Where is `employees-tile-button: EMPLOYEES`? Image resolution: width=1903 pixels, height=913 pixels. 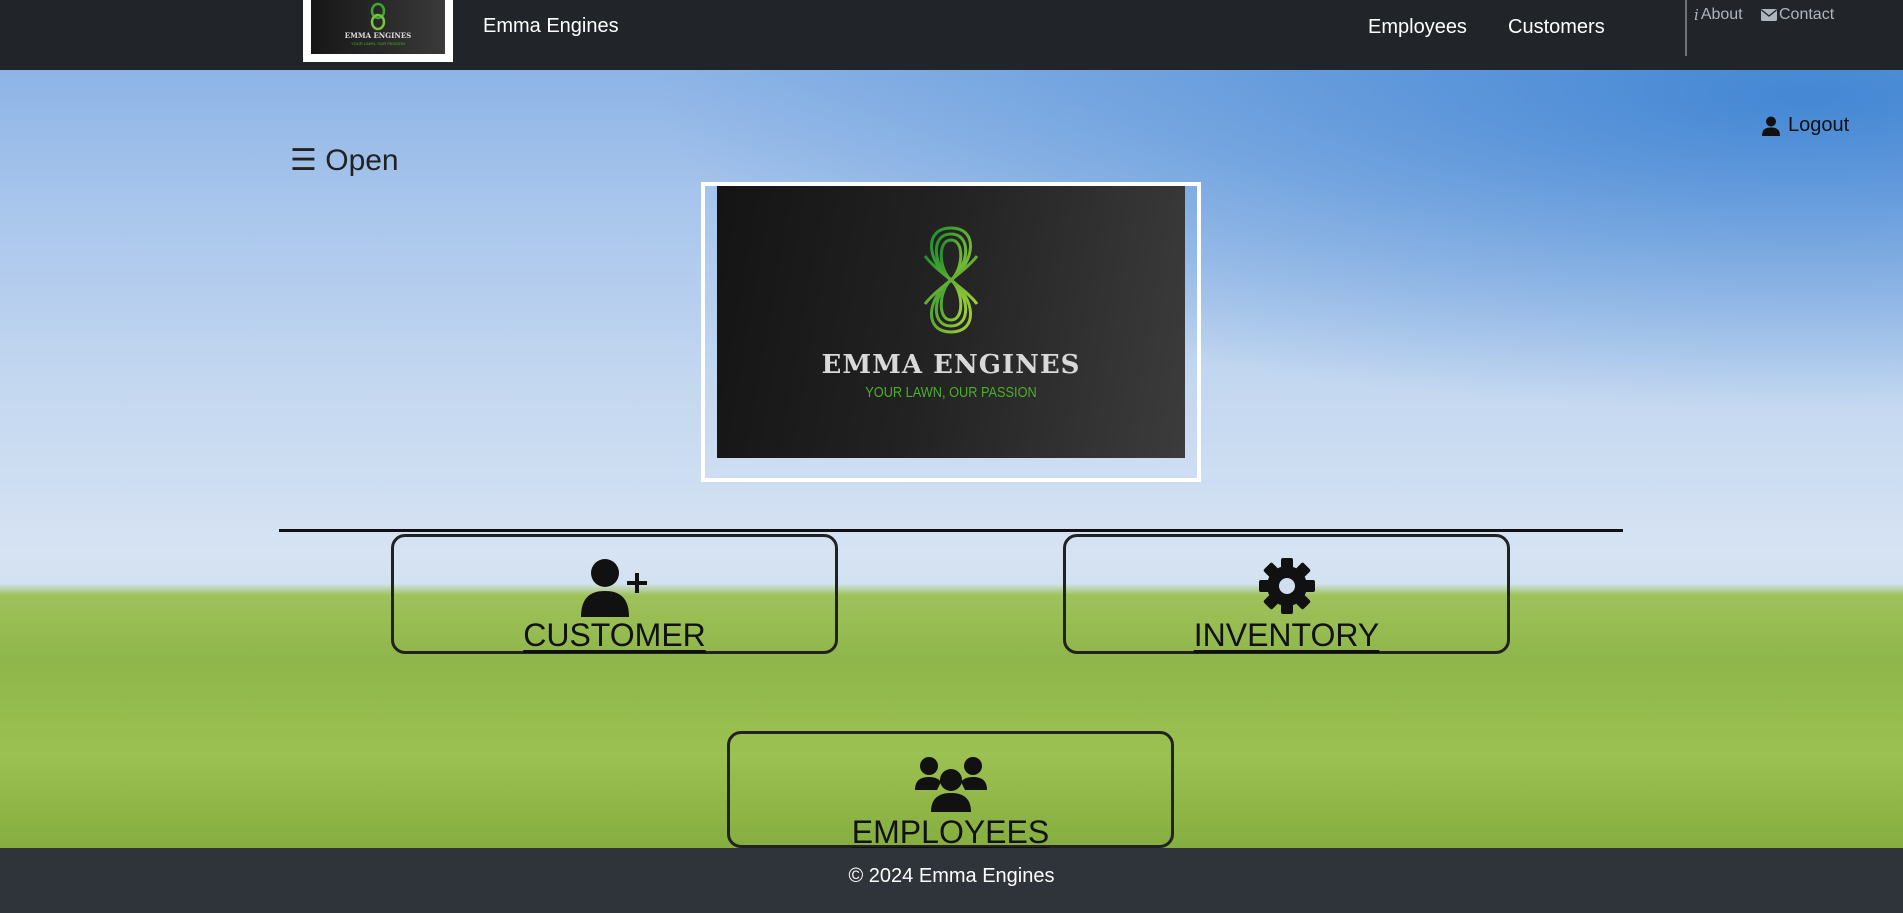 employees-tile-button: EMPLOYEES is located at coordinates (950, 789).